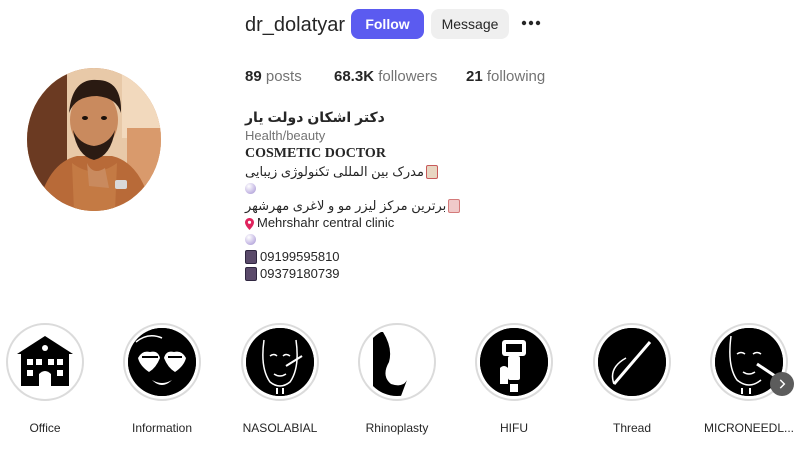 This screenshot has width=800, height=450. I want to click on bio-line-phone1: 09199595810, so click(385, 256).